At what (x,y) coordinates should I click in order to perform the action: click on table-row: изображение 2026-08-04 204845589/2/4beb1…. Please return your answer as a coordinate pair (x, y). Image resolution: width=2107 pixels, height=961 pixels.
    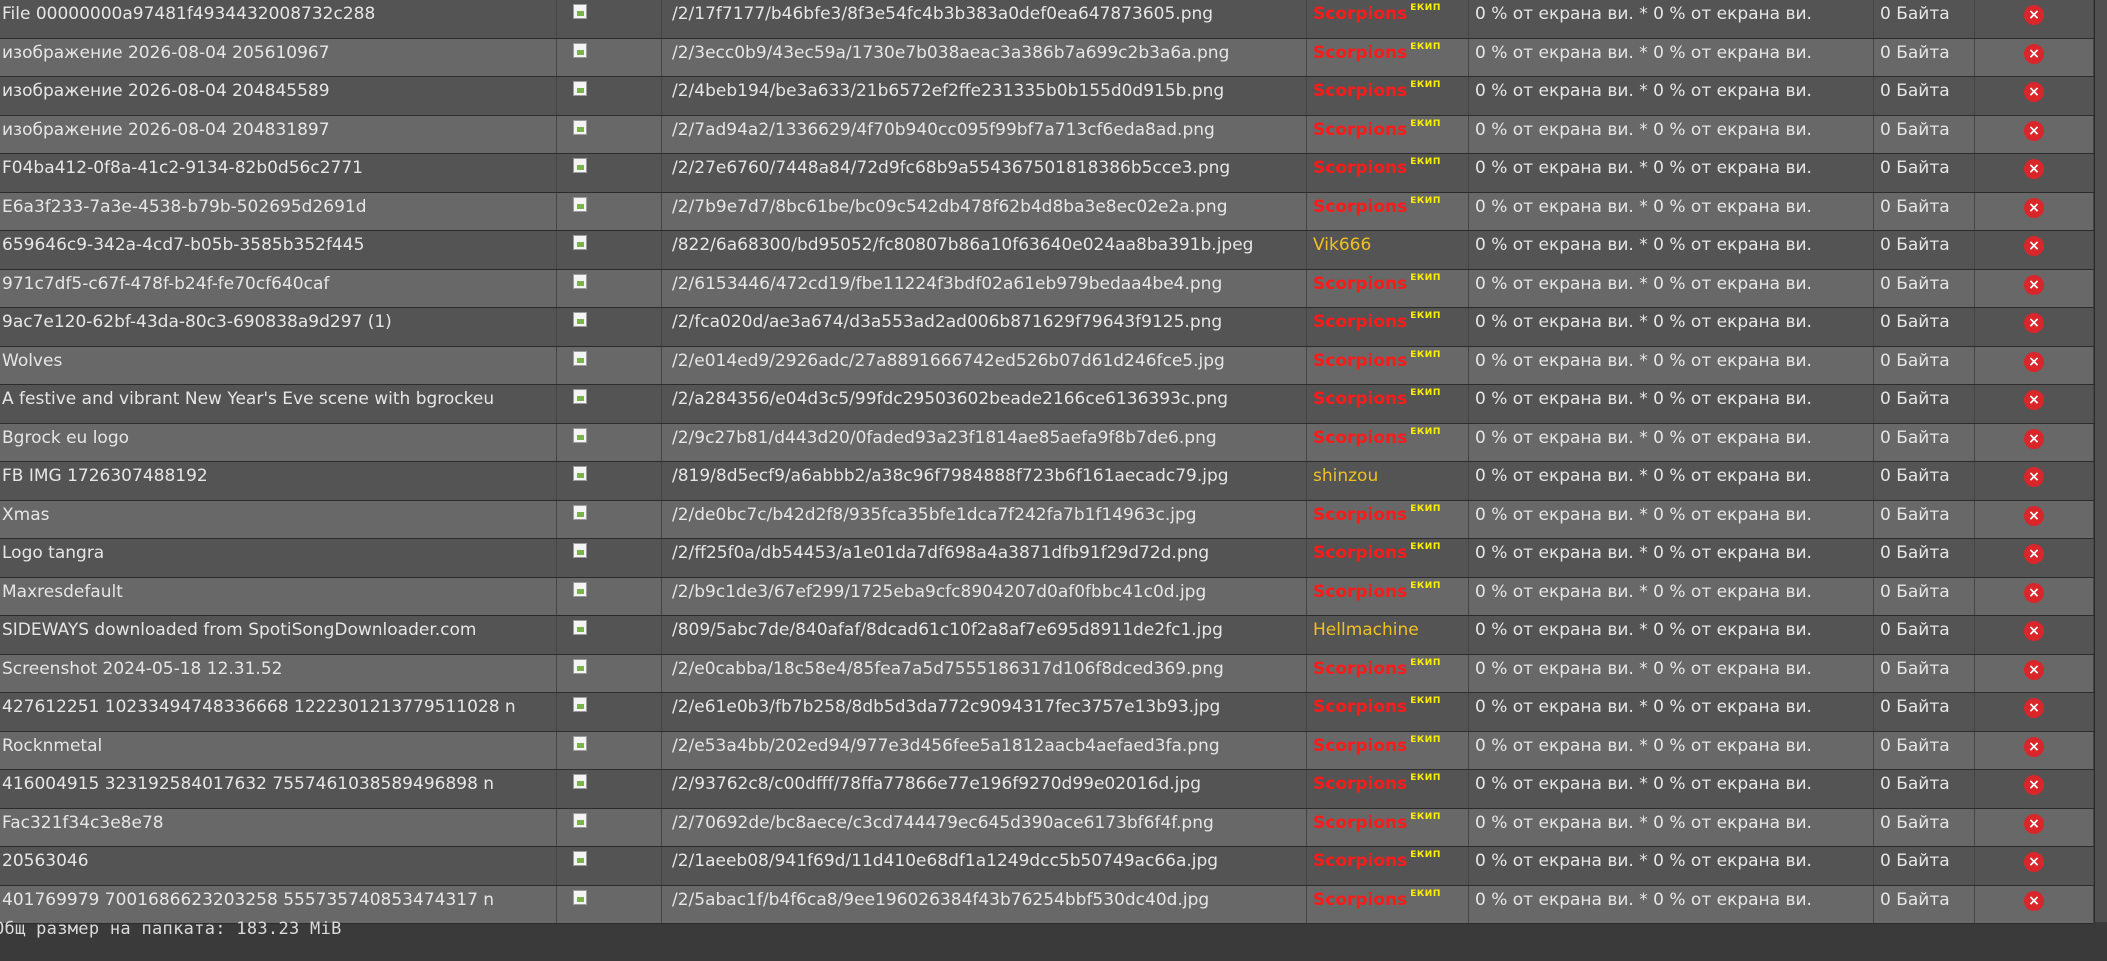
    Looking at the image, I should click on (1047, 96).